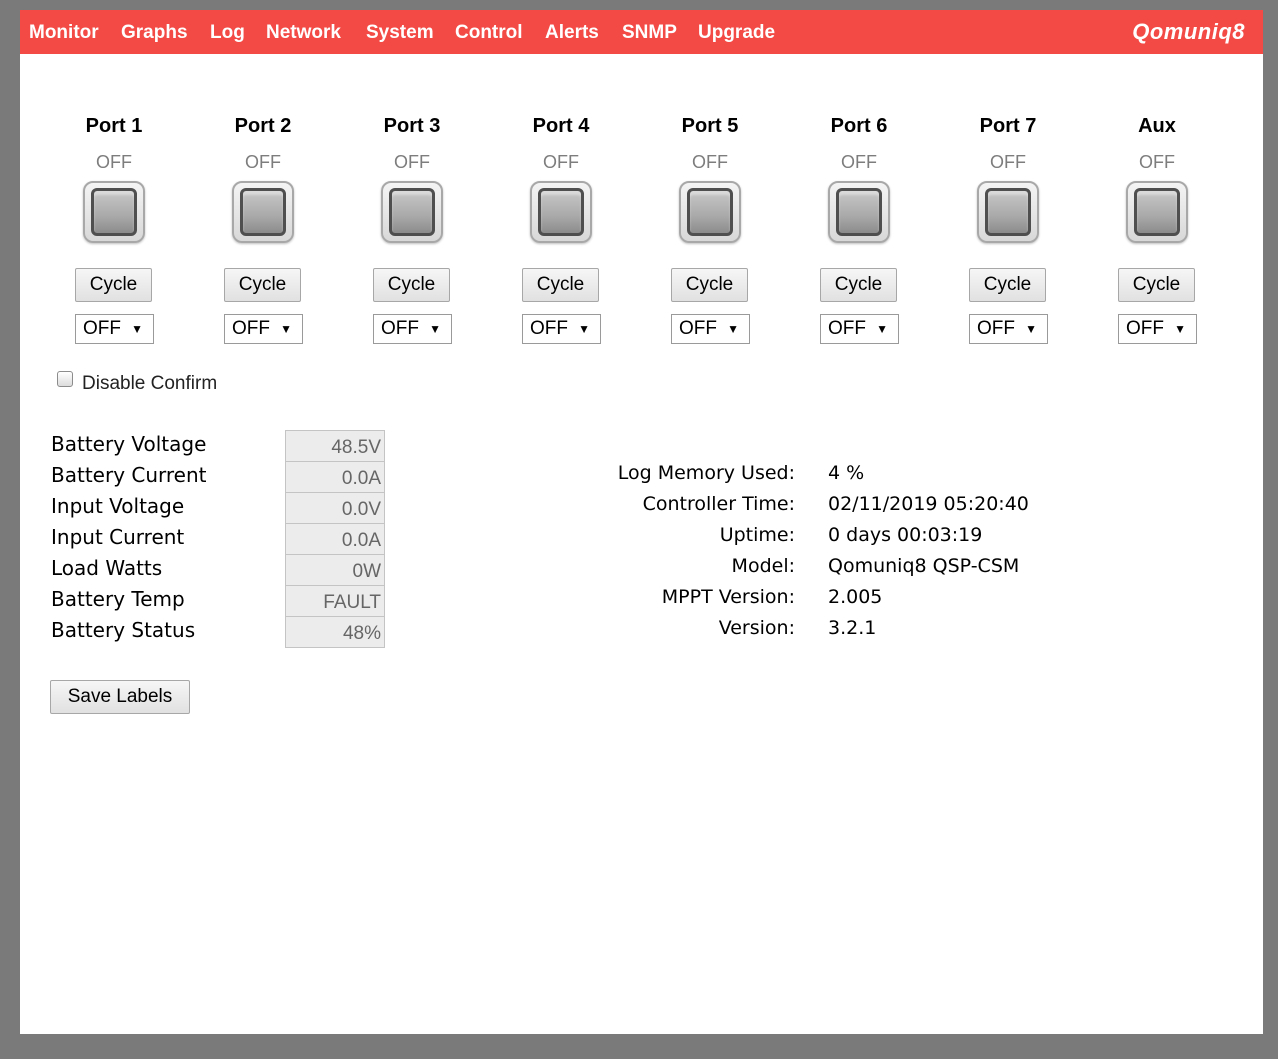 Image resolution: width=1278 pixels, height=1059 pixels. Describe the element at coordinates (64, 33) in the screenshot. I see `nav-monitor: Monitor` at that location.